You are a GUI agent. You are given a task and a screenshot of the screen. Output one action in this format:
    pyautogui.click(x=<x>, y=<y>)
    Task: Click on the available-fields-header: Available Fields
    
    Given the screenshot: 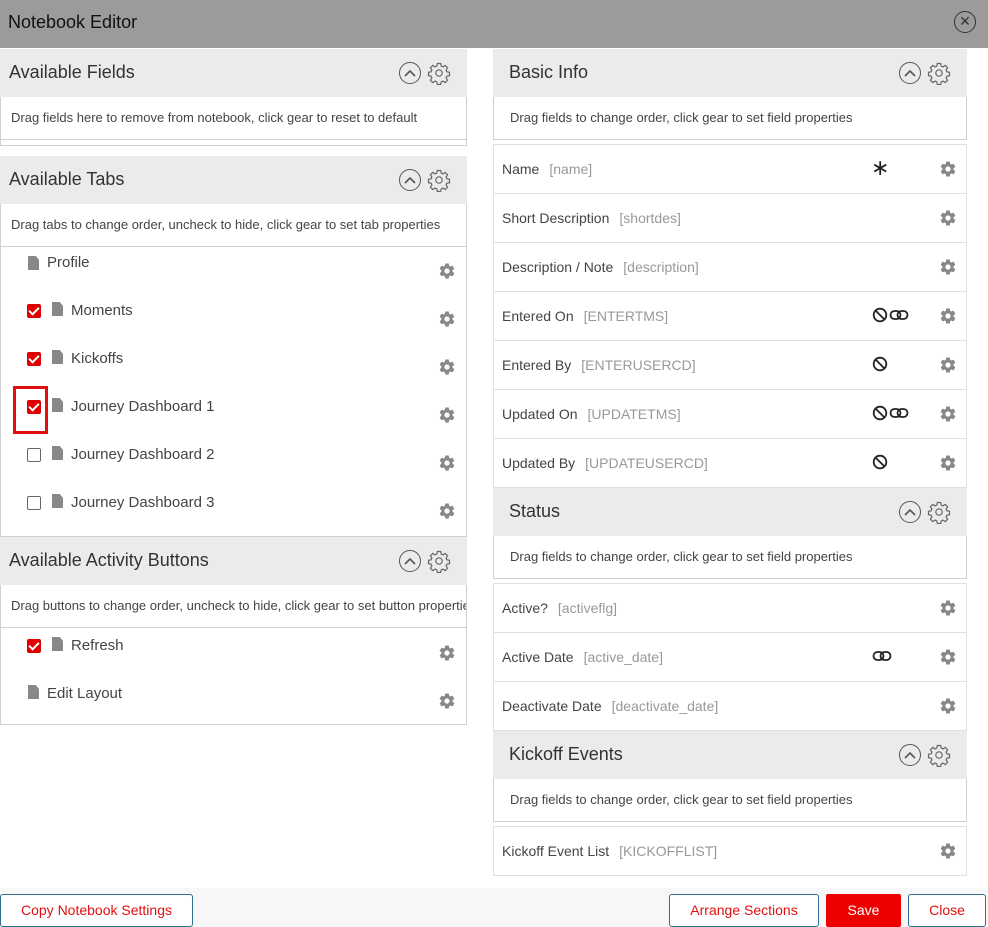 What is the action you would take?
    pyautogui.click(x=233, y=73)
    